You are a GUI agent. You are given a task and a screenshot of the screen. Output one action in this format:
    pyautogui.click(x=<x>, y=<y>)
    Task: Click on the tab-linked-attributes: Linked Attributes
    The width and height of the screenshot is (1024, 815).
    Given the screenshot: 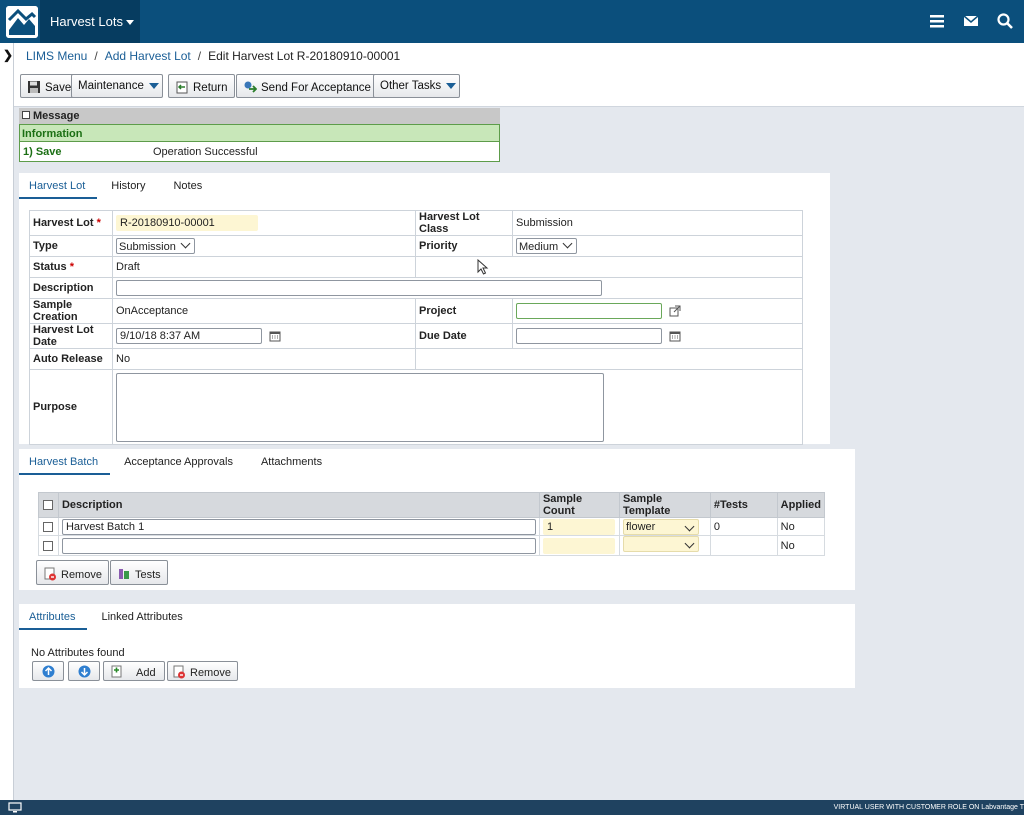 What is the action you would take?
    pyautogui.click(x=141, y=617)
    